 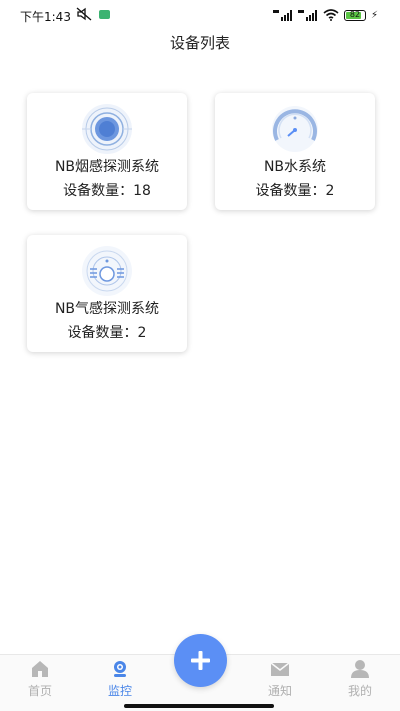 What do you see at coordinates (107, 129) in the screenshot?
I see `smoke-detector-icon` at bounding box center [107, 129].